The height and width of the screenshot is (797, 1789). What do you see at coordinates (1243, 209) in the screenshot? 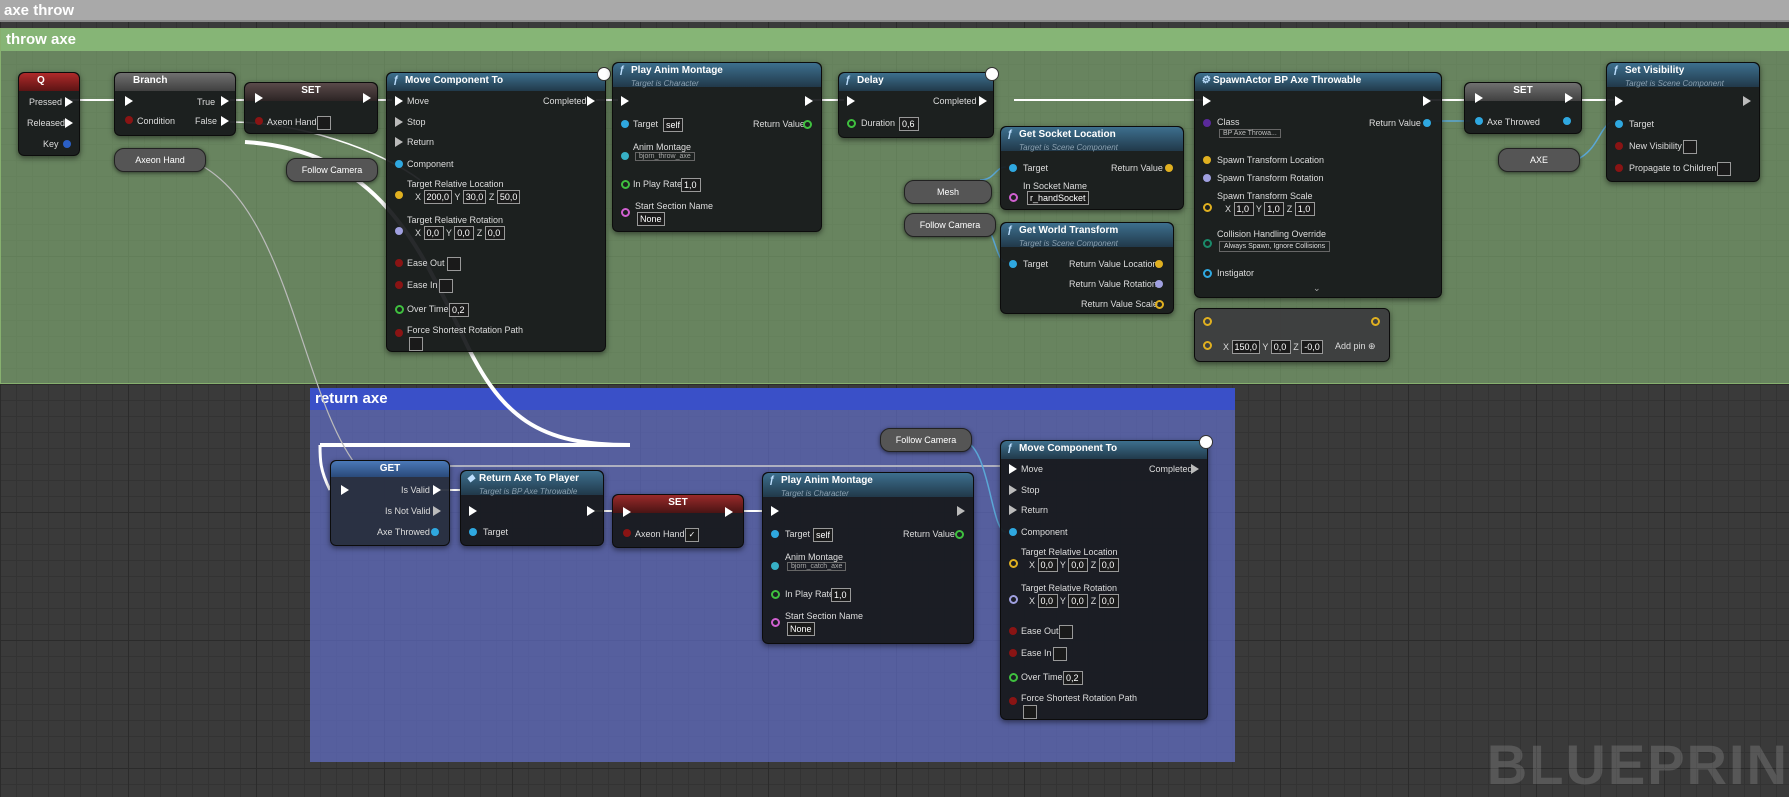
I see `input-x: 1,0` at bounding box center [1243, 209].